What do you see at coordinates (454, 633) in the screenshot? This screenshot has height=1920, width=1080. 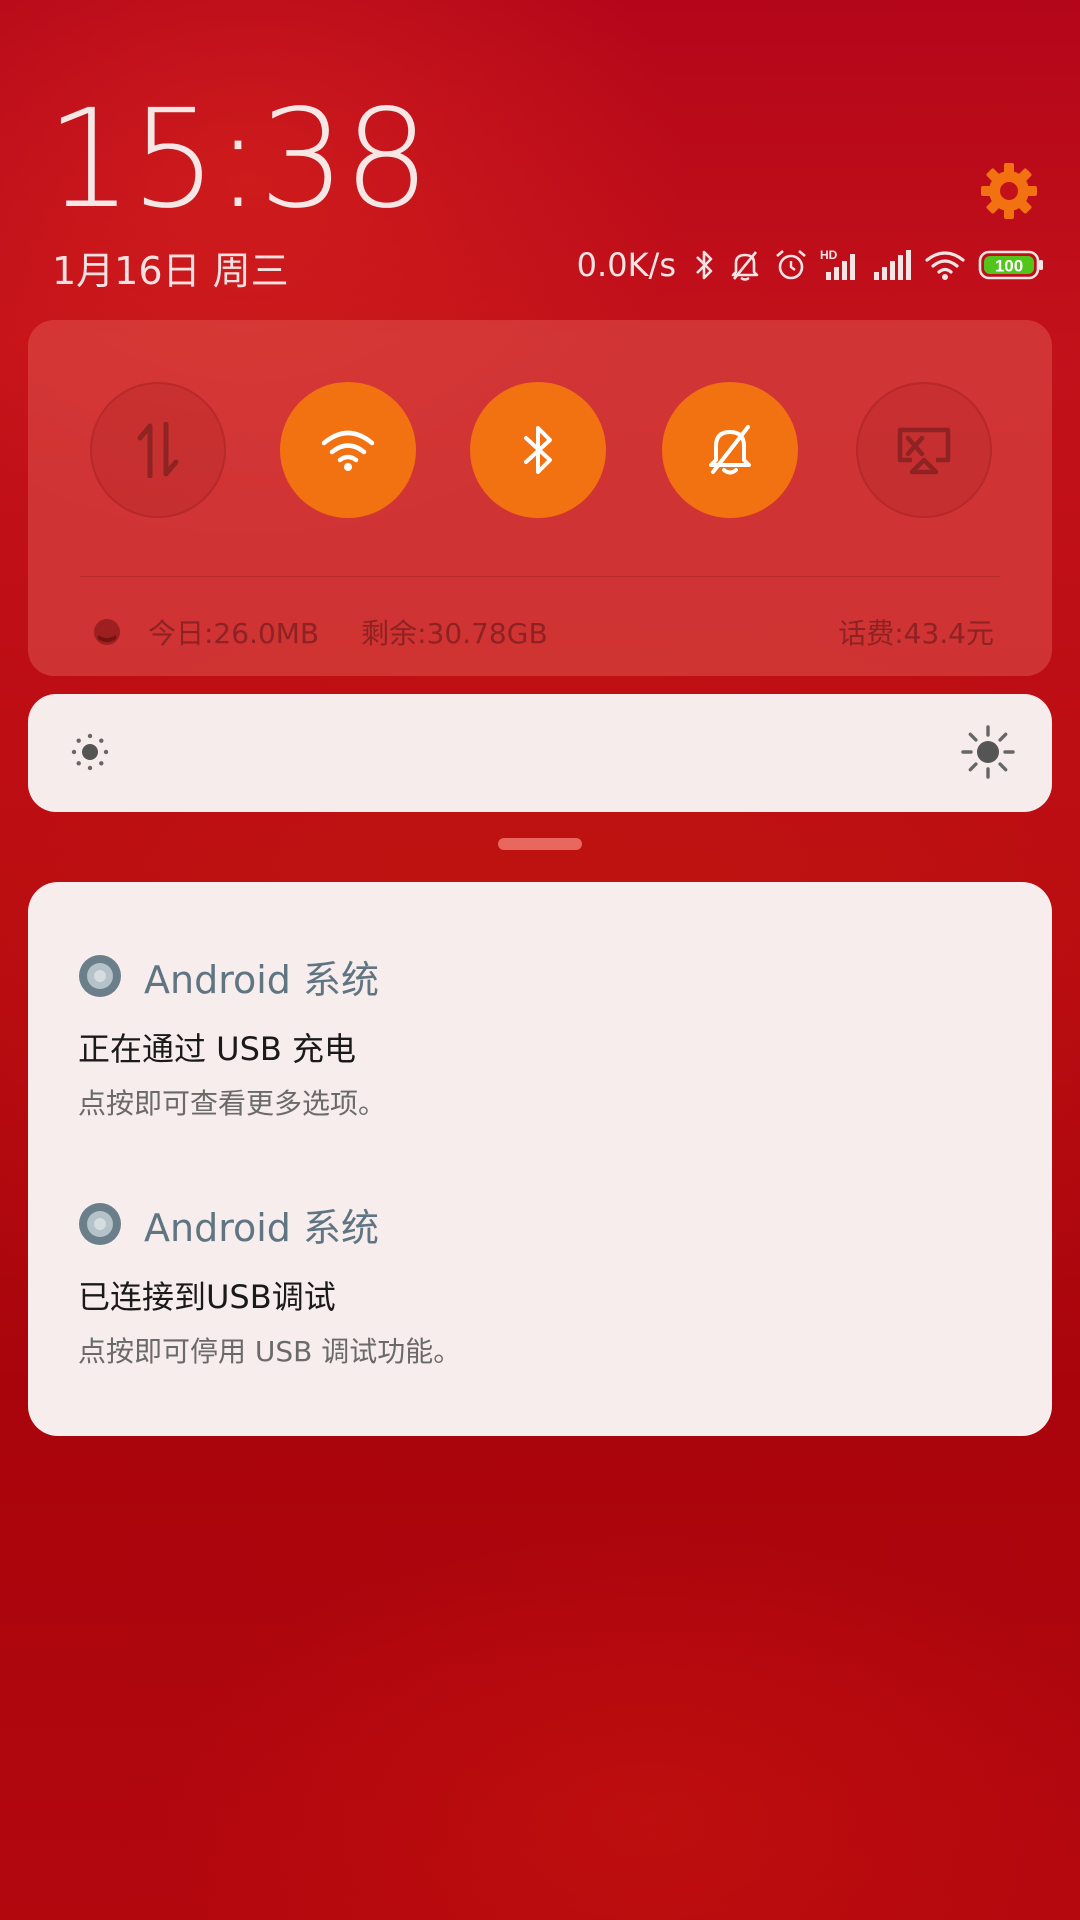 I see `data-remaining: 剩余:30.78GB` at bounding box center [454, 633].